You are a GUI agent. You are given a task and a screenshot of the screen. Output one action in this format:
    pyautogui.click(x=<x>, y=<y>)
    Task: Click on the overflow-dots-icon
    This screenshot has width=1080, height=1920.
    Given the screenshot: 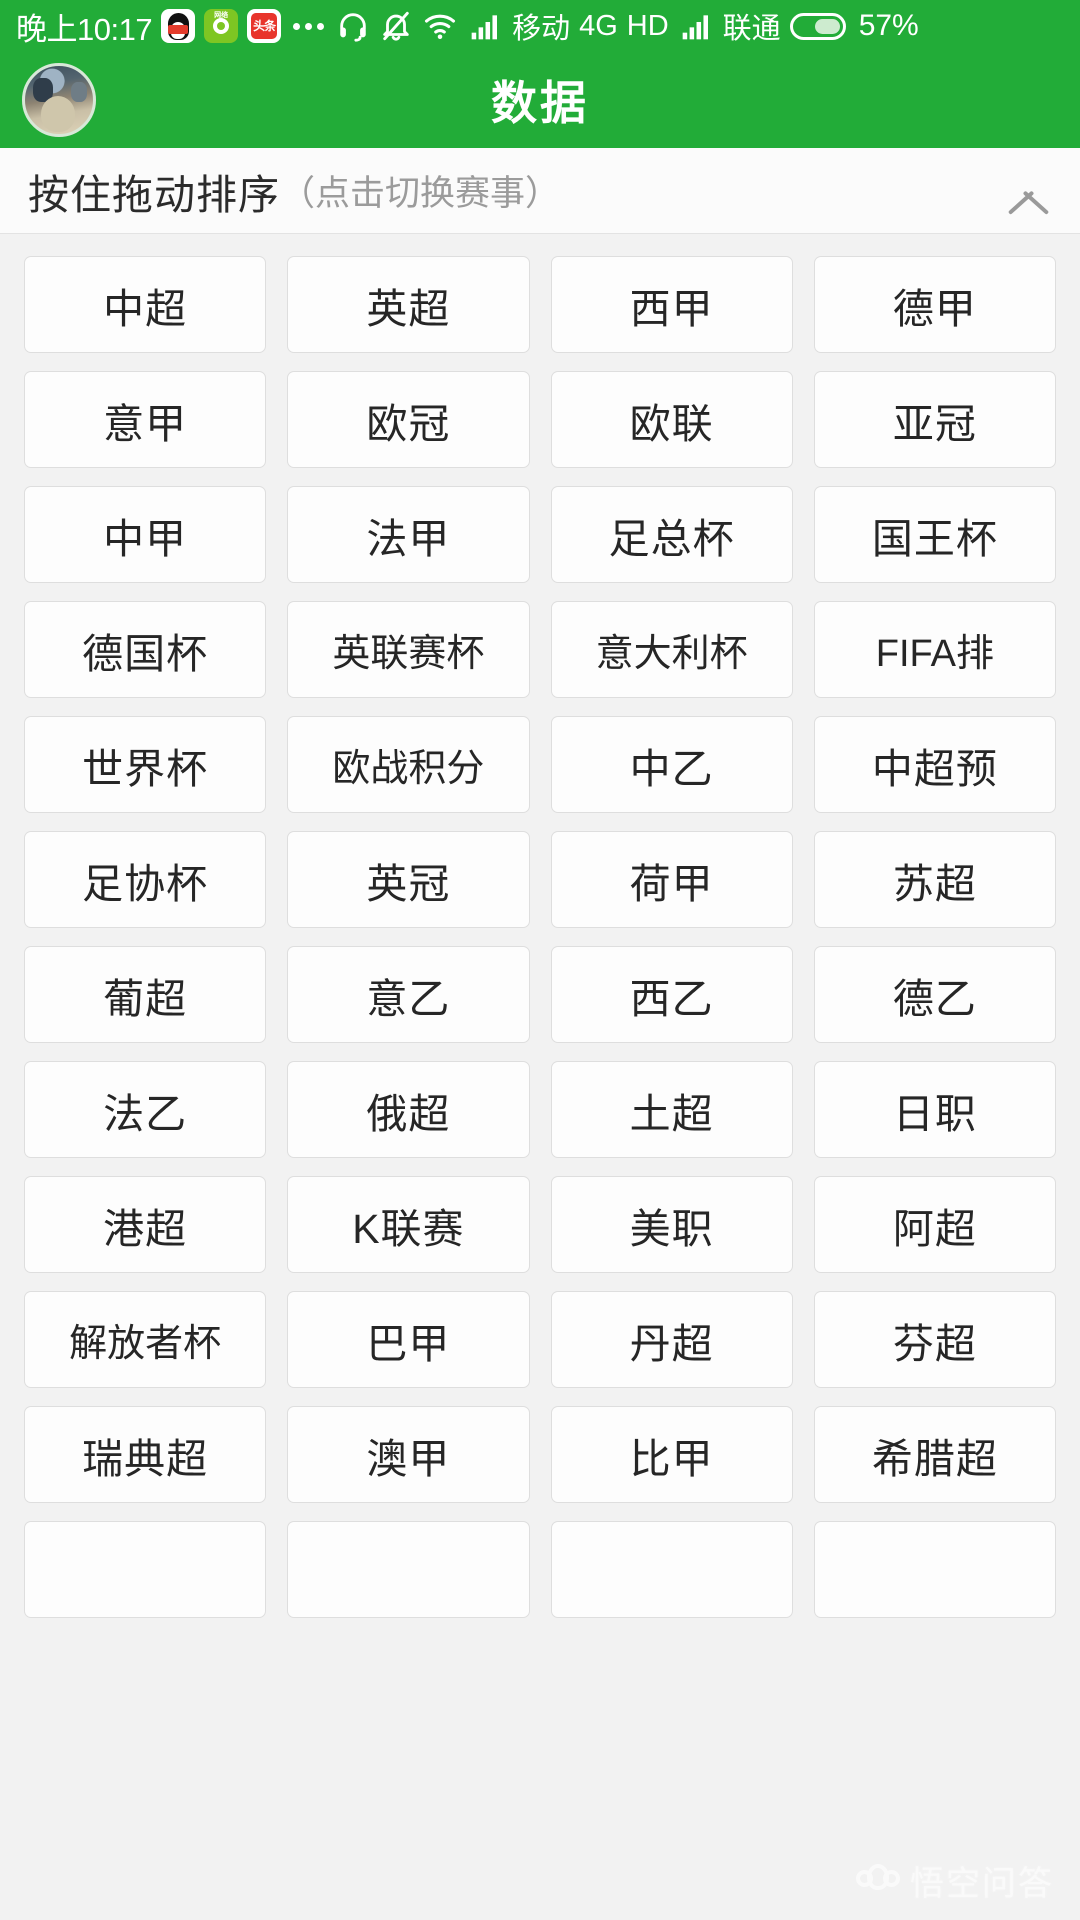 What is the action you would take?
    pyautogui.click(x=309, y=26)
    